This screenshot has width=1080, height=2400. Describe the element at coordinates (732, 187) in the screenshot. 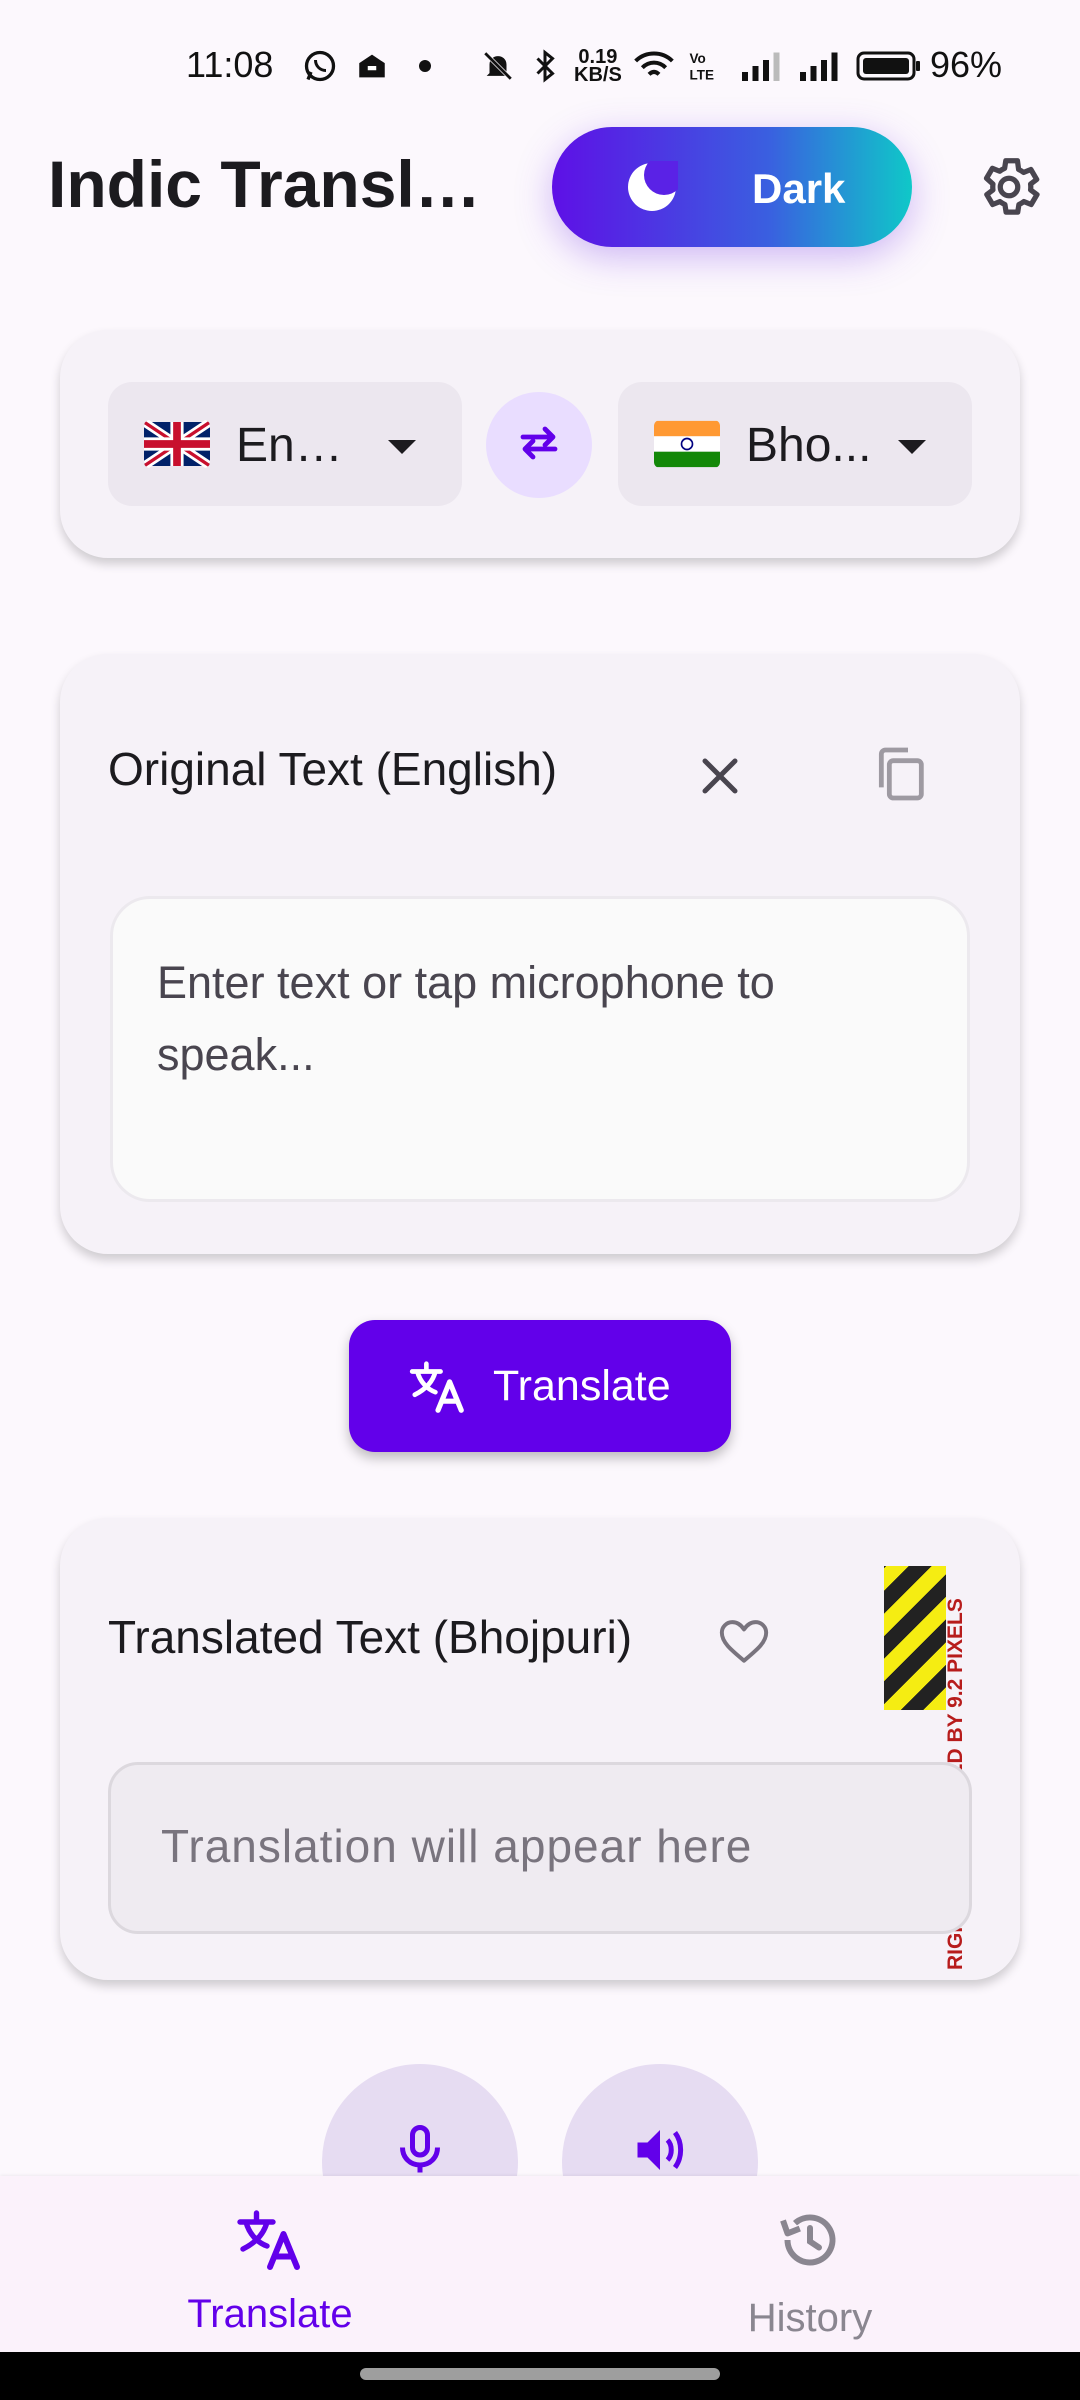

I see `dark-mode-toggle-button: Dark` at that location.